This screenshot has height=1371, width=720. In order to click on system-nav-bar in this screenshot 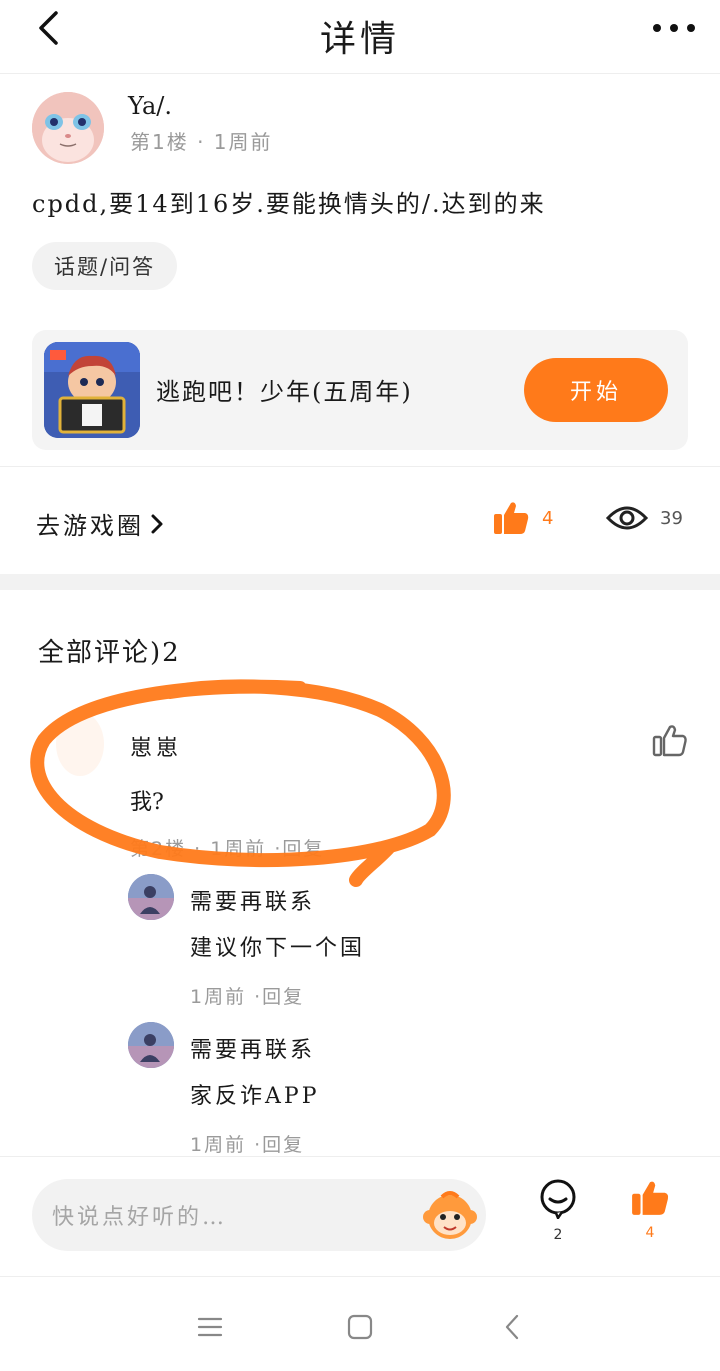, I will do `click(360, 1323)`.